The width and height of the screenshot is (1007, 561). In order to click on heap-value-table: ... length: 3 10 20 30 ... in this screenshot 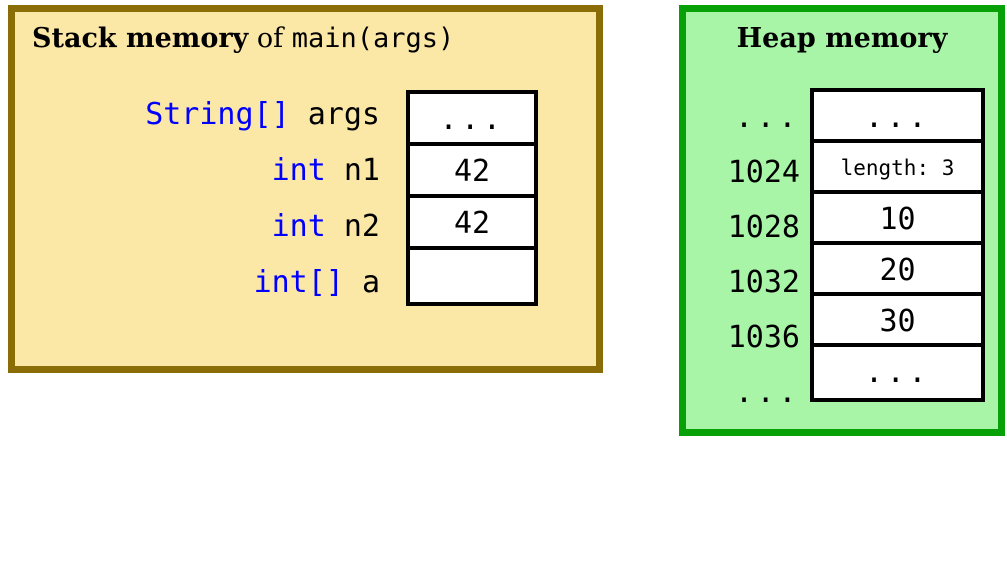, I will do `click(897, 245)`.